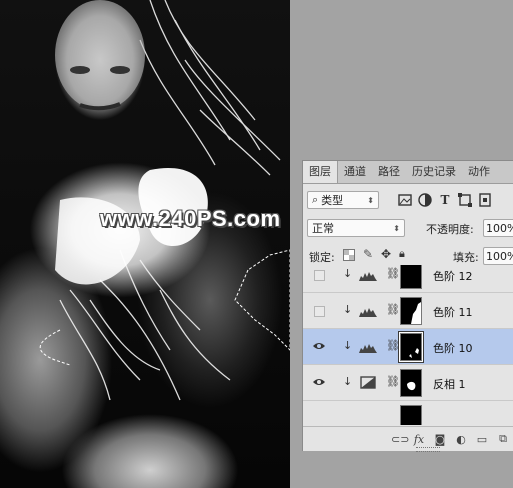 The image size is (513, 488). I want to click on opacity-label: 不透明度:, so click(450, 229).